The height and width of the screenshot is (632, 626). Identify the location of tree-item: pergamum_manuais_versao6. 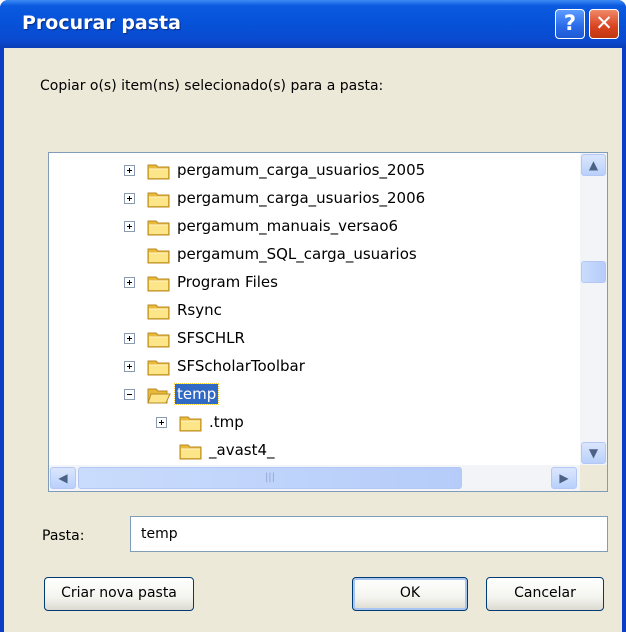
(309, 227).